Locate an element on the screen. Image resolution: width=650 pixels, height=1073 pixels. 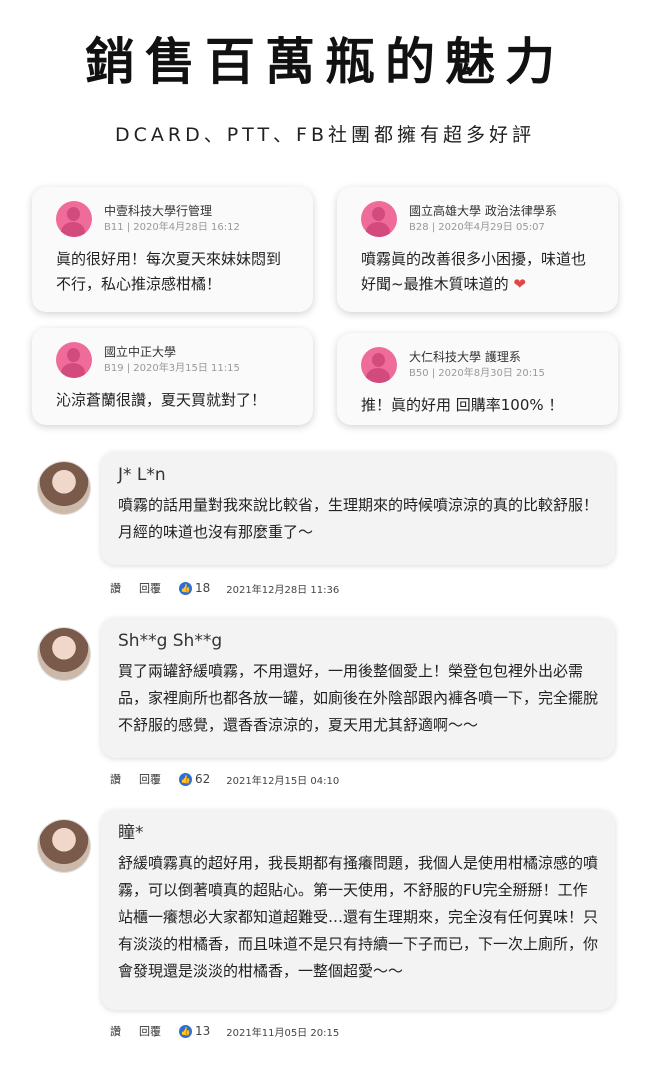
reviewer-school: 大仁科技大學 護理系 is located at coordinates (465, 357).